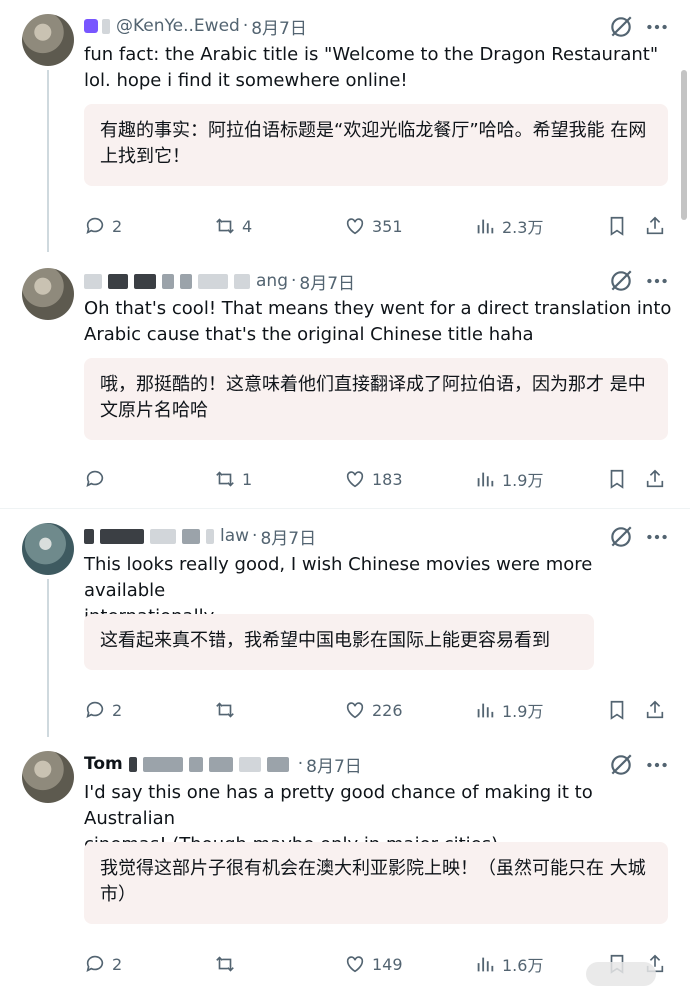 This screenshot has width=690, height=992. Describe the element at coordinates (684, 145) in the screenshot. I see `scrollbar` at that location.